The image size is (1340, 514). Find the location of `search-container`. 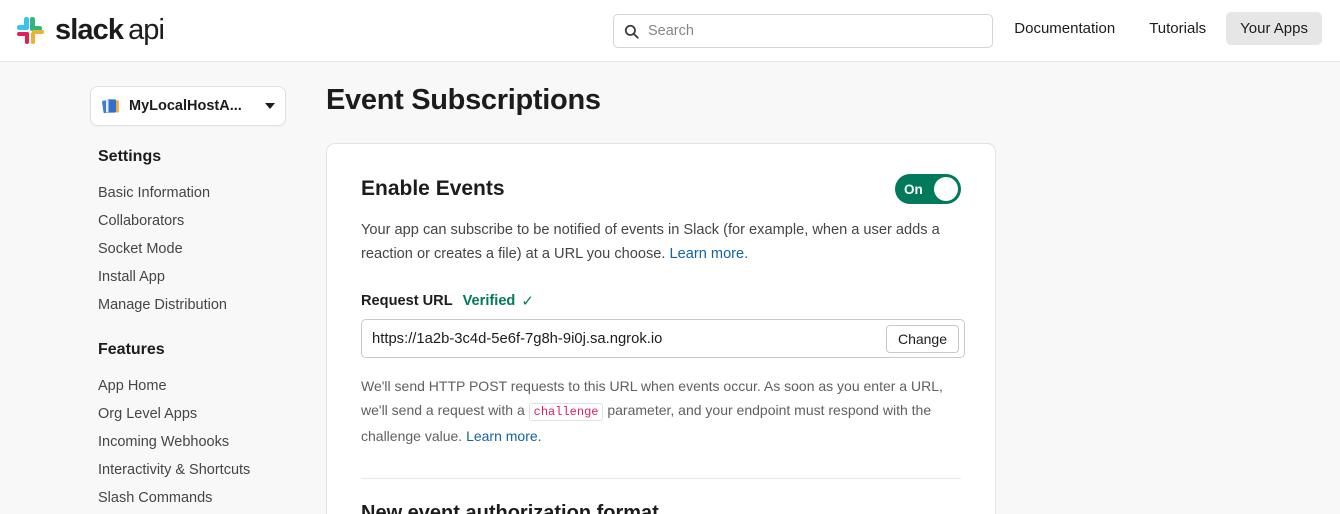

search-container is located at coordinates (803, 31).